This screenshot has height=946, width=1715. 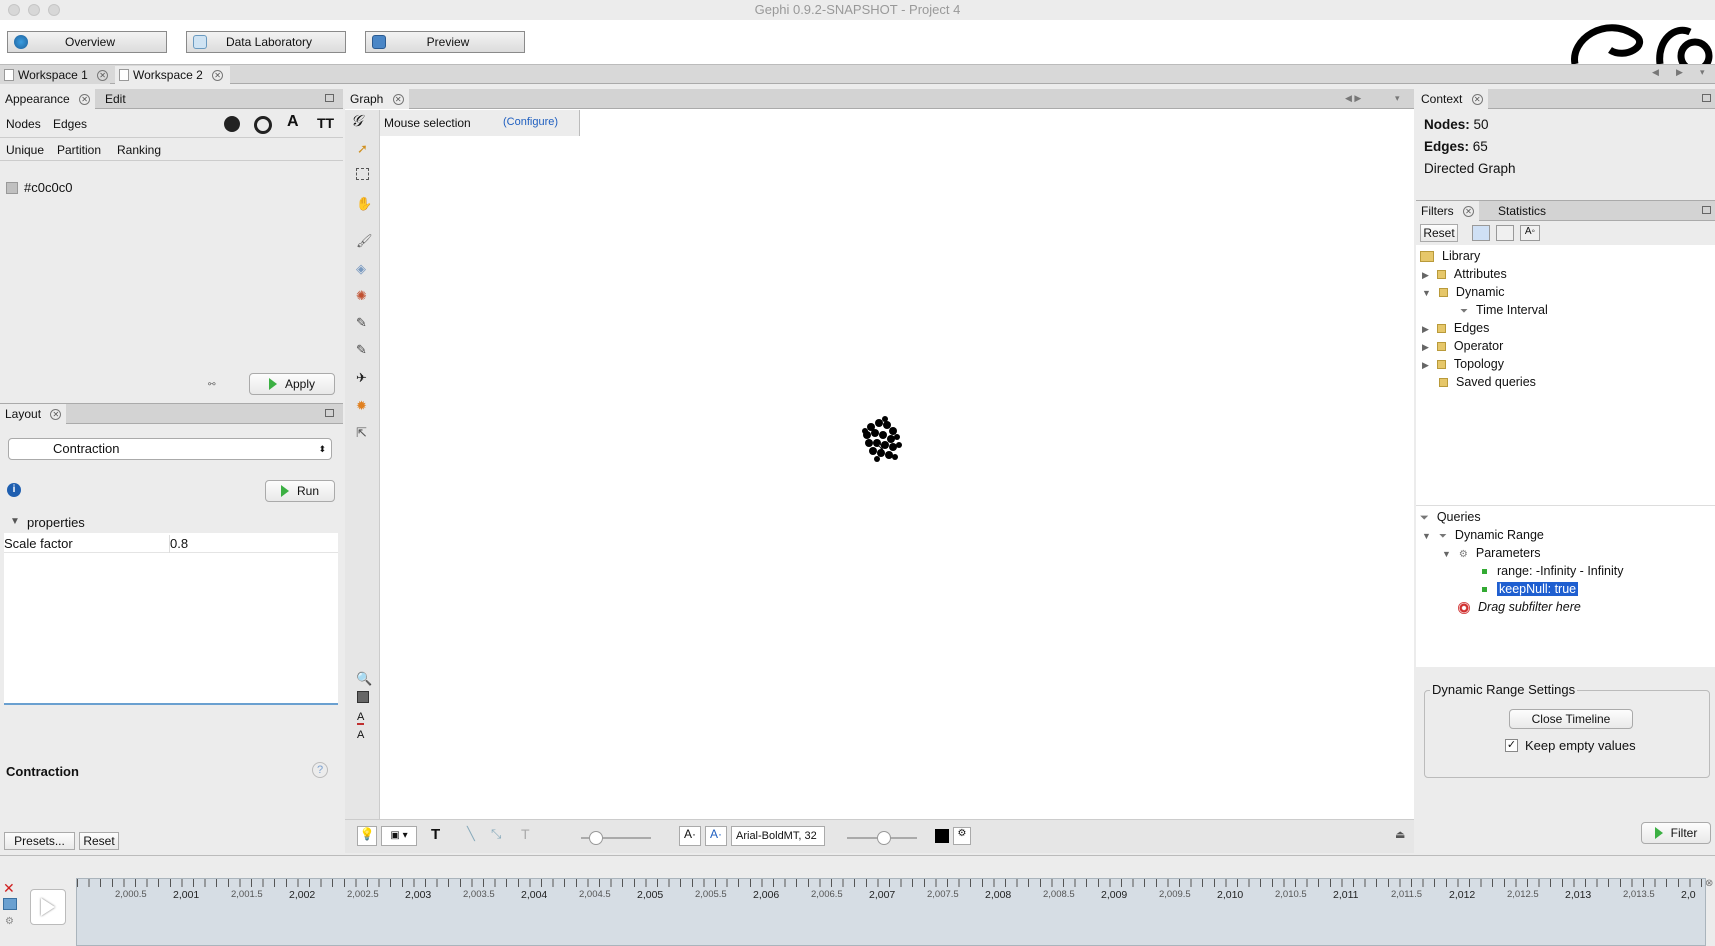 I want to click on scroll-right-icon: ▶, so click(x=1679, y=72).